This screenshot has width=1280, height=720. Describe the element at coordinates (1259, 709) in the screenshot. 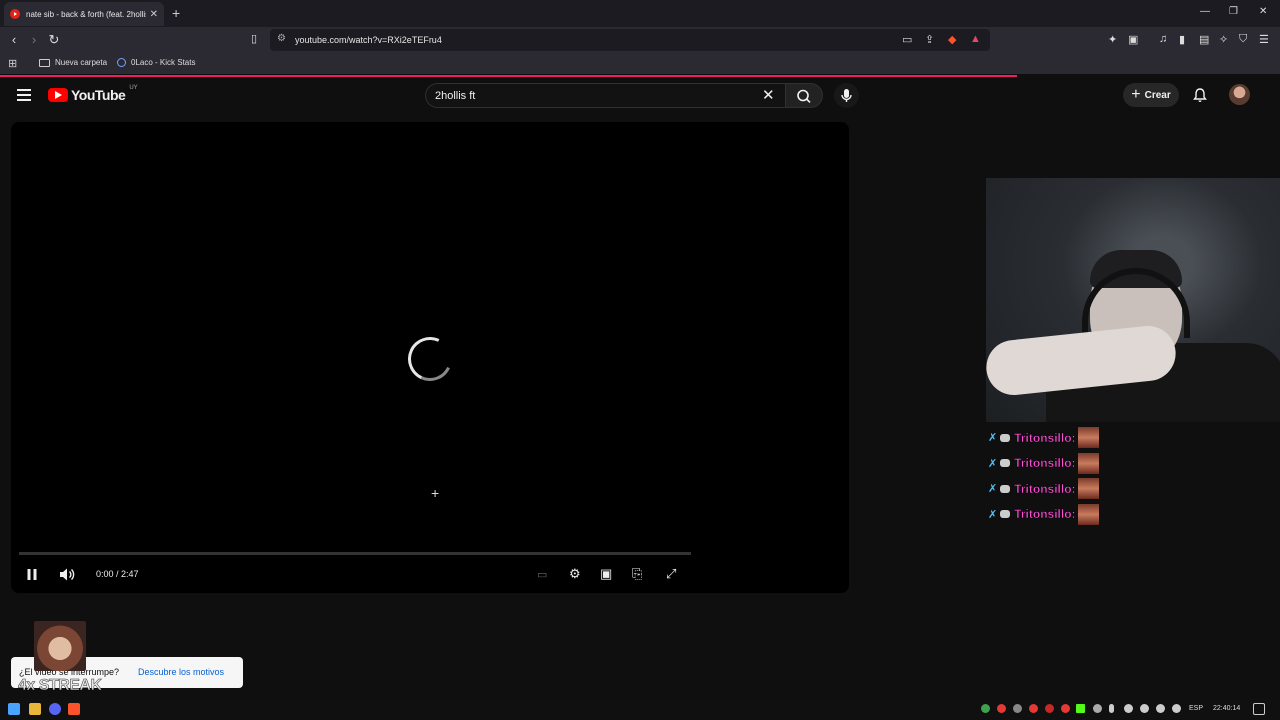

I see `notifications-icon` at that location.